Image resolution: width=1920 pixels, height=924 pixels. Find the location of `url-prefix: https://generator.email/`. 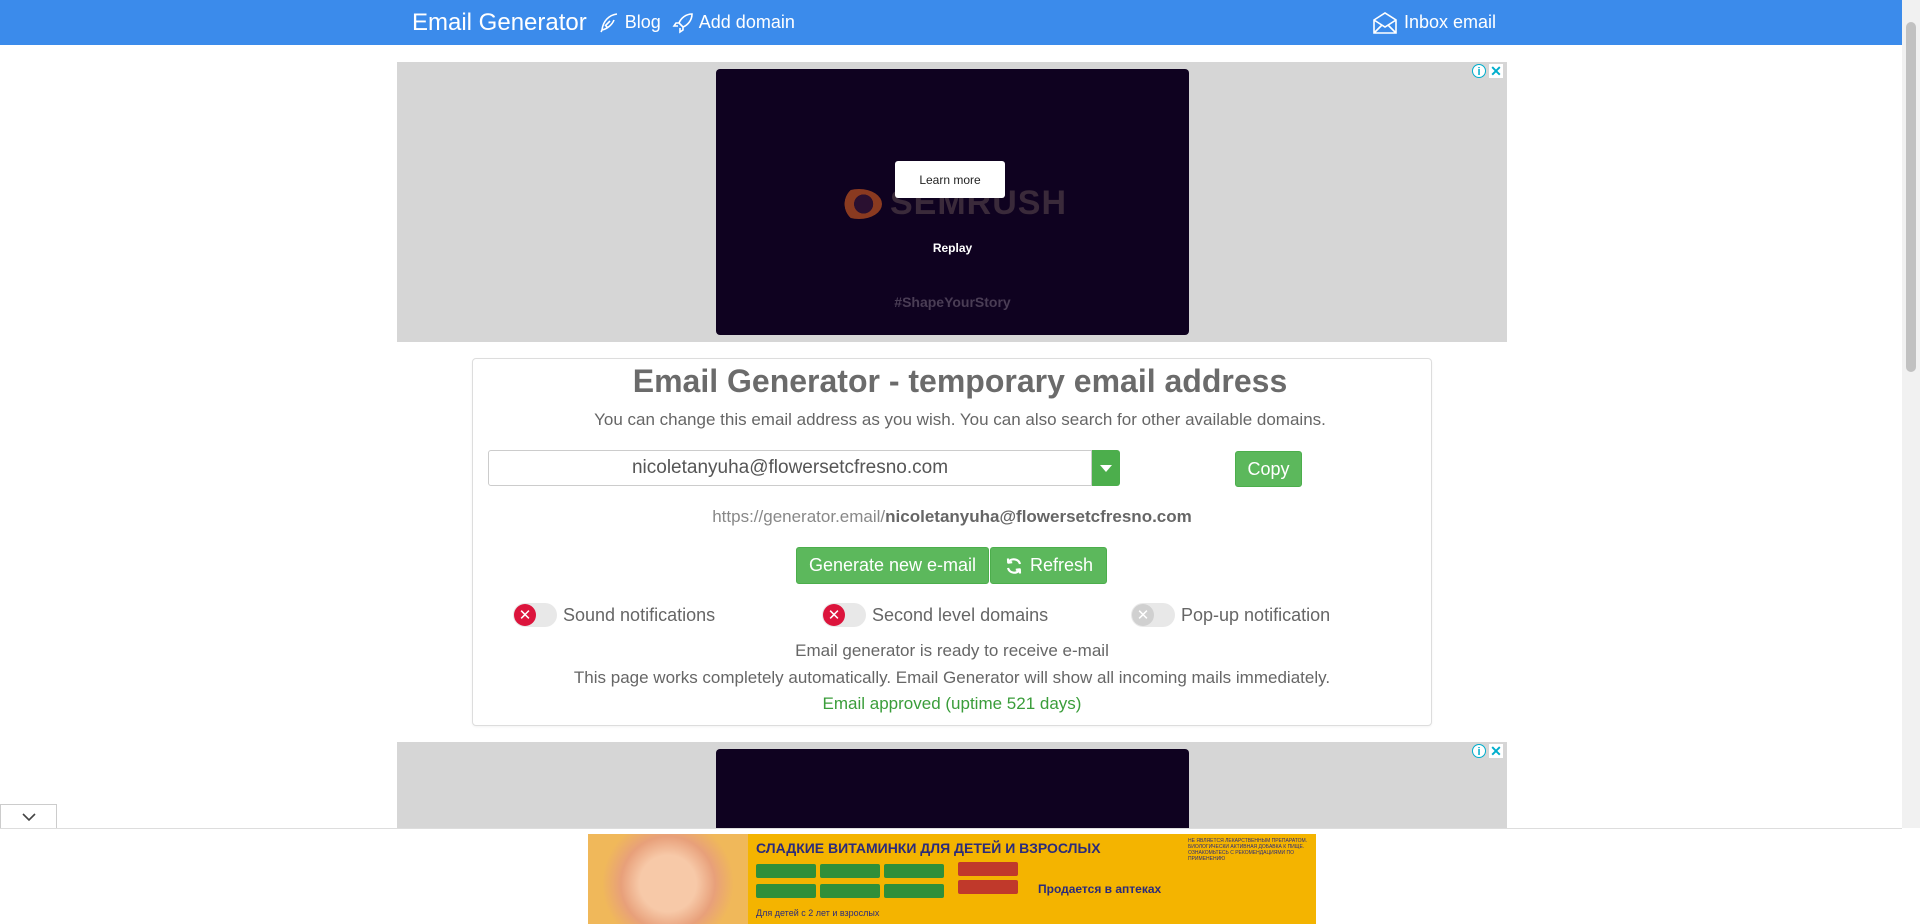

url-prefix: https://generator.email/ is located at coordinates (799, 516).